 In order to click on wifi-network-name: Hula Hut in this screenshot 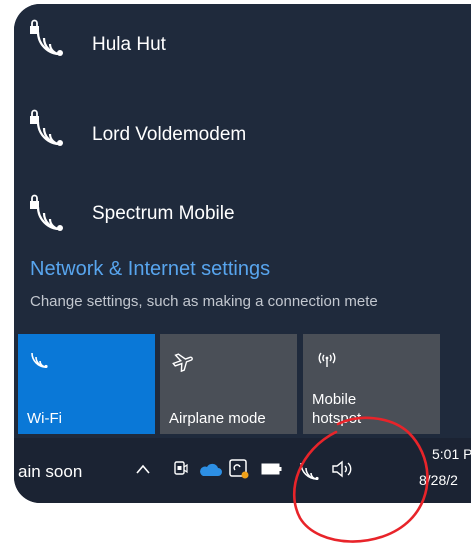, I will do `click(129, 44)`.